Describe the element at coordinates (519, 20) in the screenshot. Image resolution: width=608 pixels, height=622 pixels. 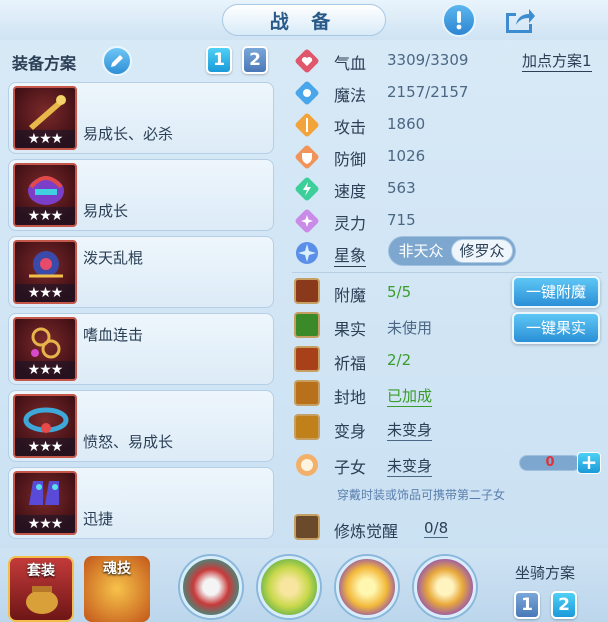
I see `share-button` at that location.